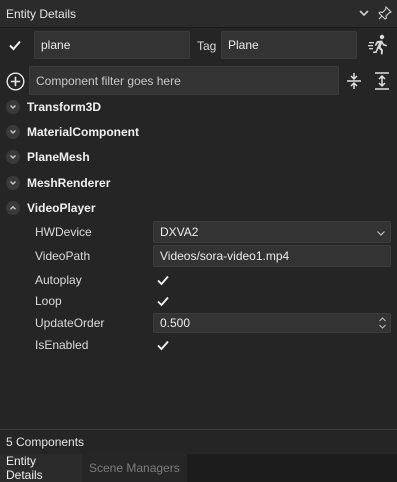 The height and width of the screenshot is (482, 397). Describe the element at coordinates (13, 208) in the screenshot. I see `collapse-chevron-icon` at that location.